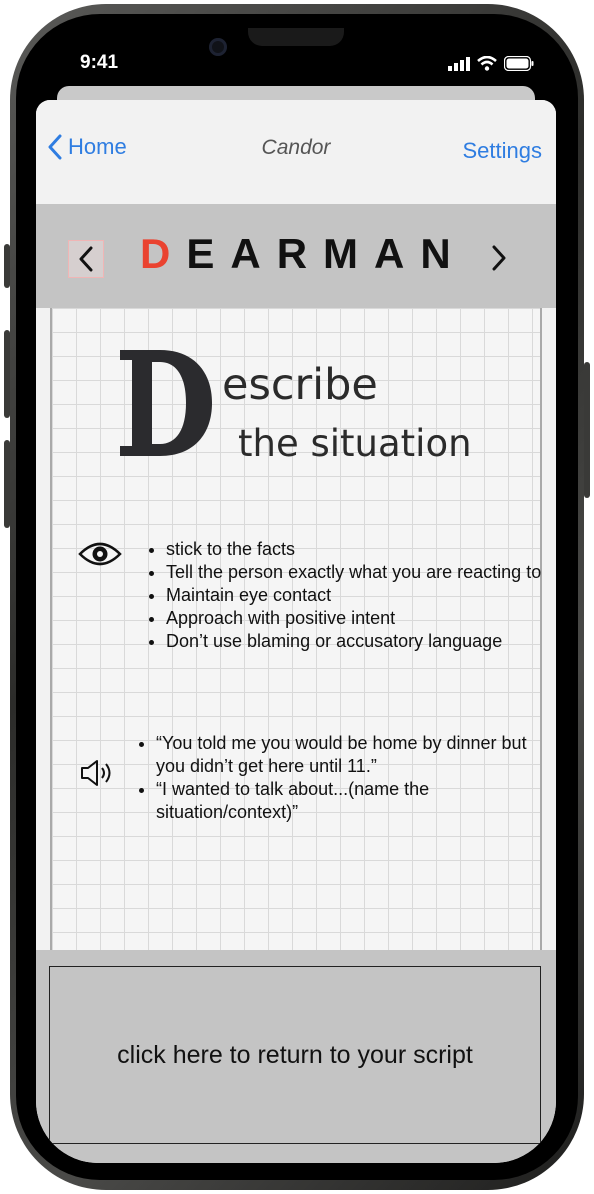  I want to click on return-to-script-button: click here to return to your script, so click(295, 1055).